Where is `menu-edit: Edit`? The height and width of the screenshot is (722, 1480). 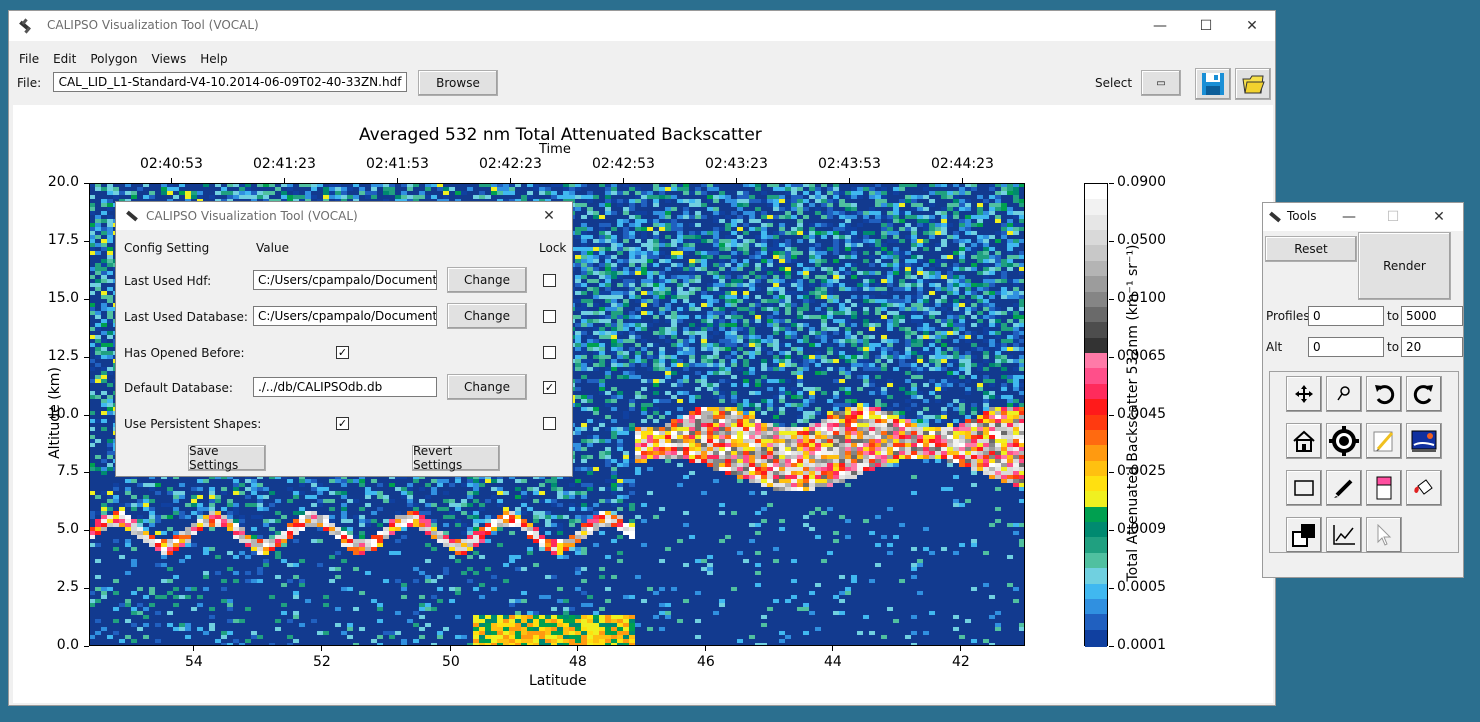 menu-edit: Edit is located at coordinates (64, 60).